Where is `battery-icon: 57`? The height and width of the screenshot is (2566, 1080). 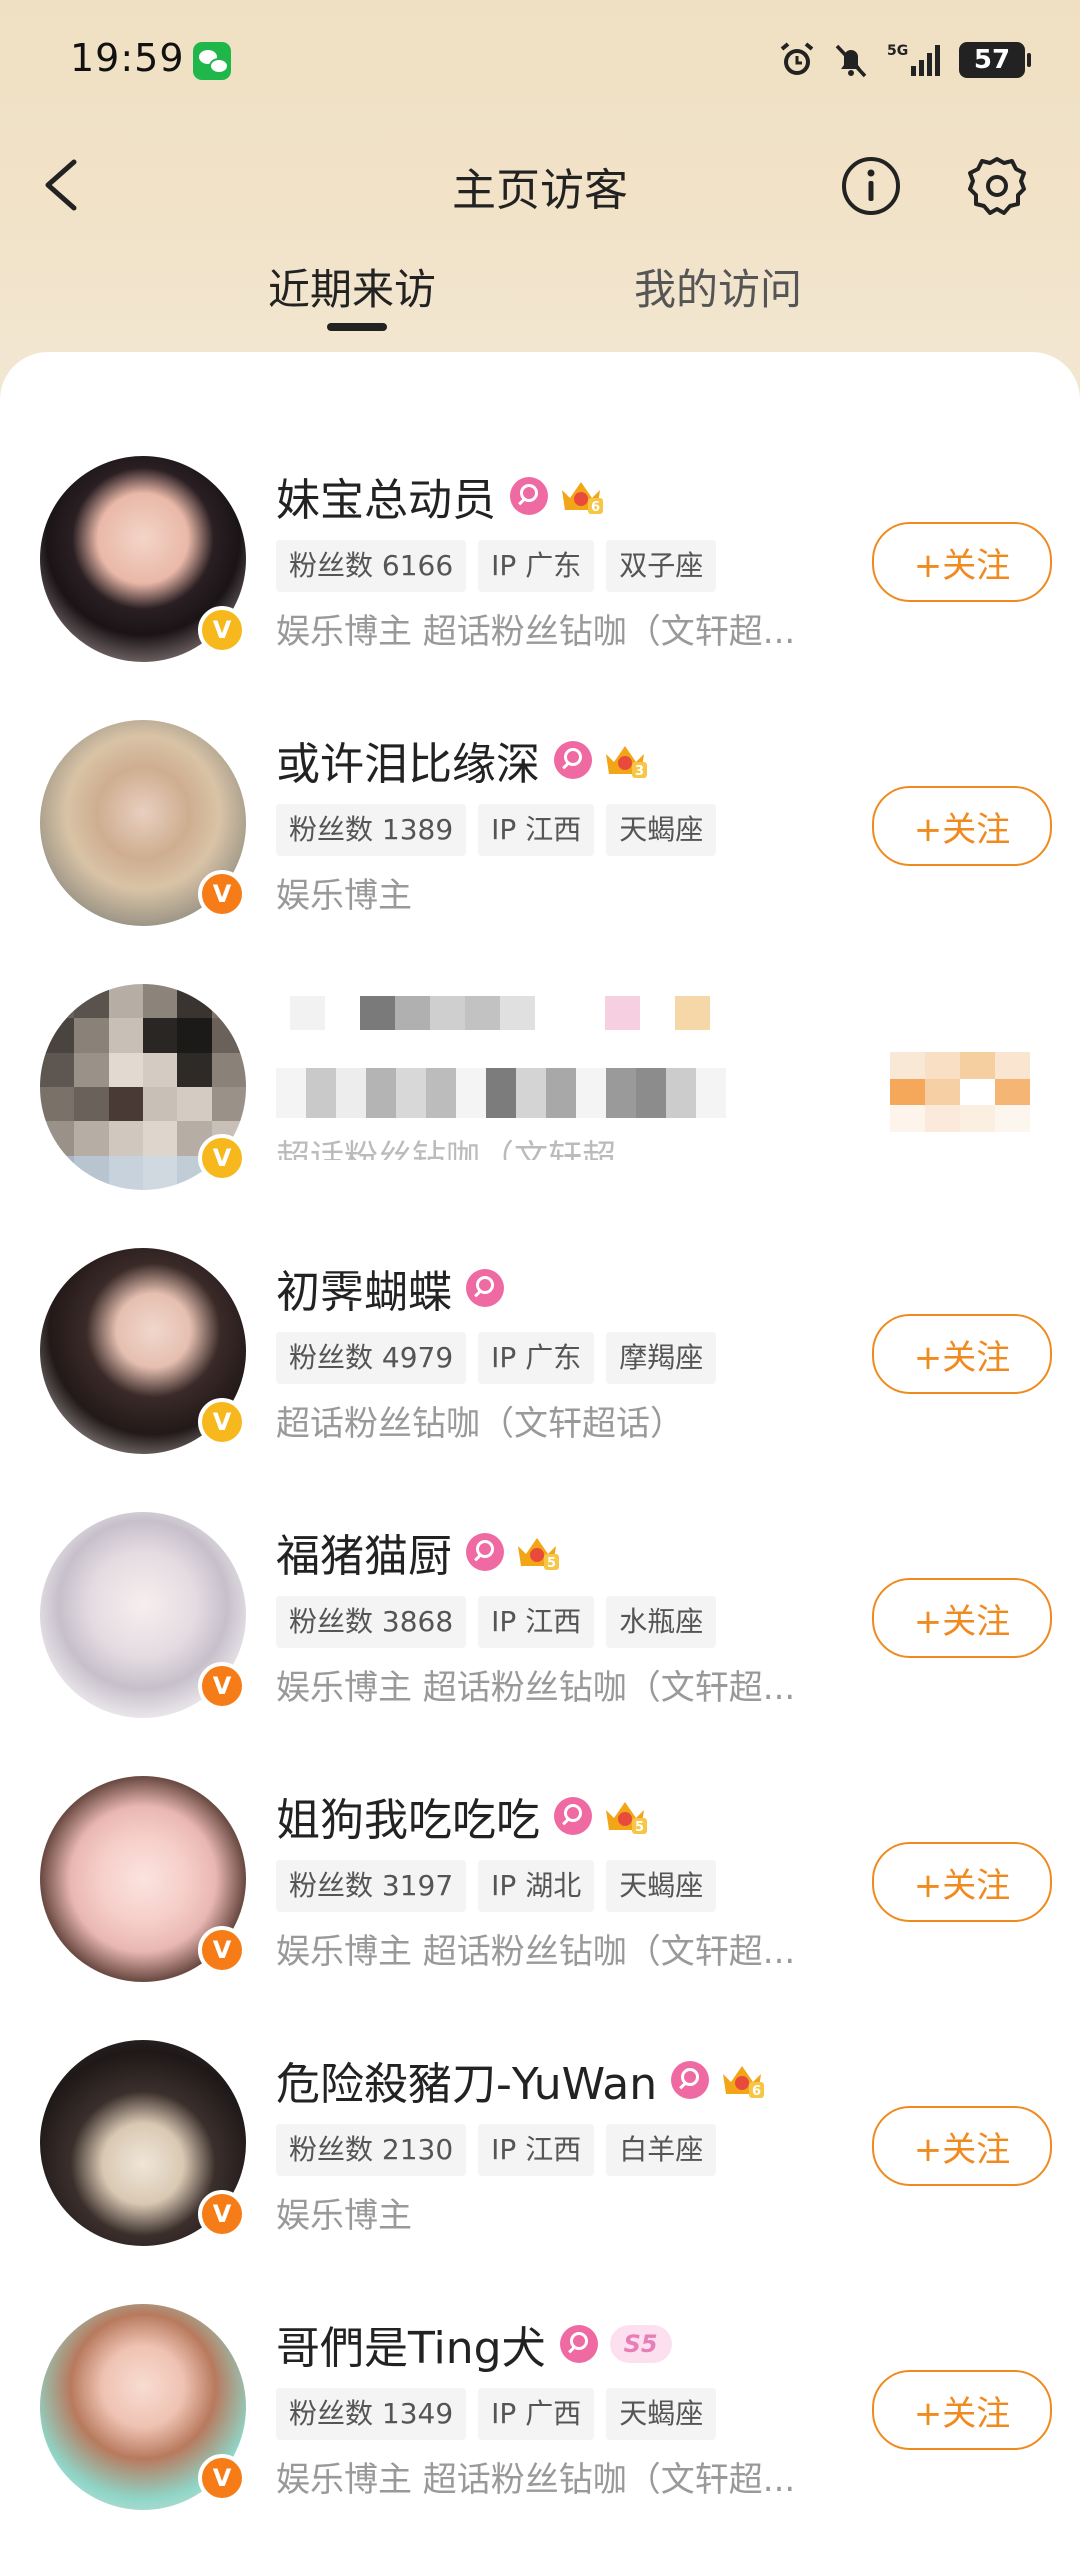 battery-icon: 57 is located at coordinates (995, 60).